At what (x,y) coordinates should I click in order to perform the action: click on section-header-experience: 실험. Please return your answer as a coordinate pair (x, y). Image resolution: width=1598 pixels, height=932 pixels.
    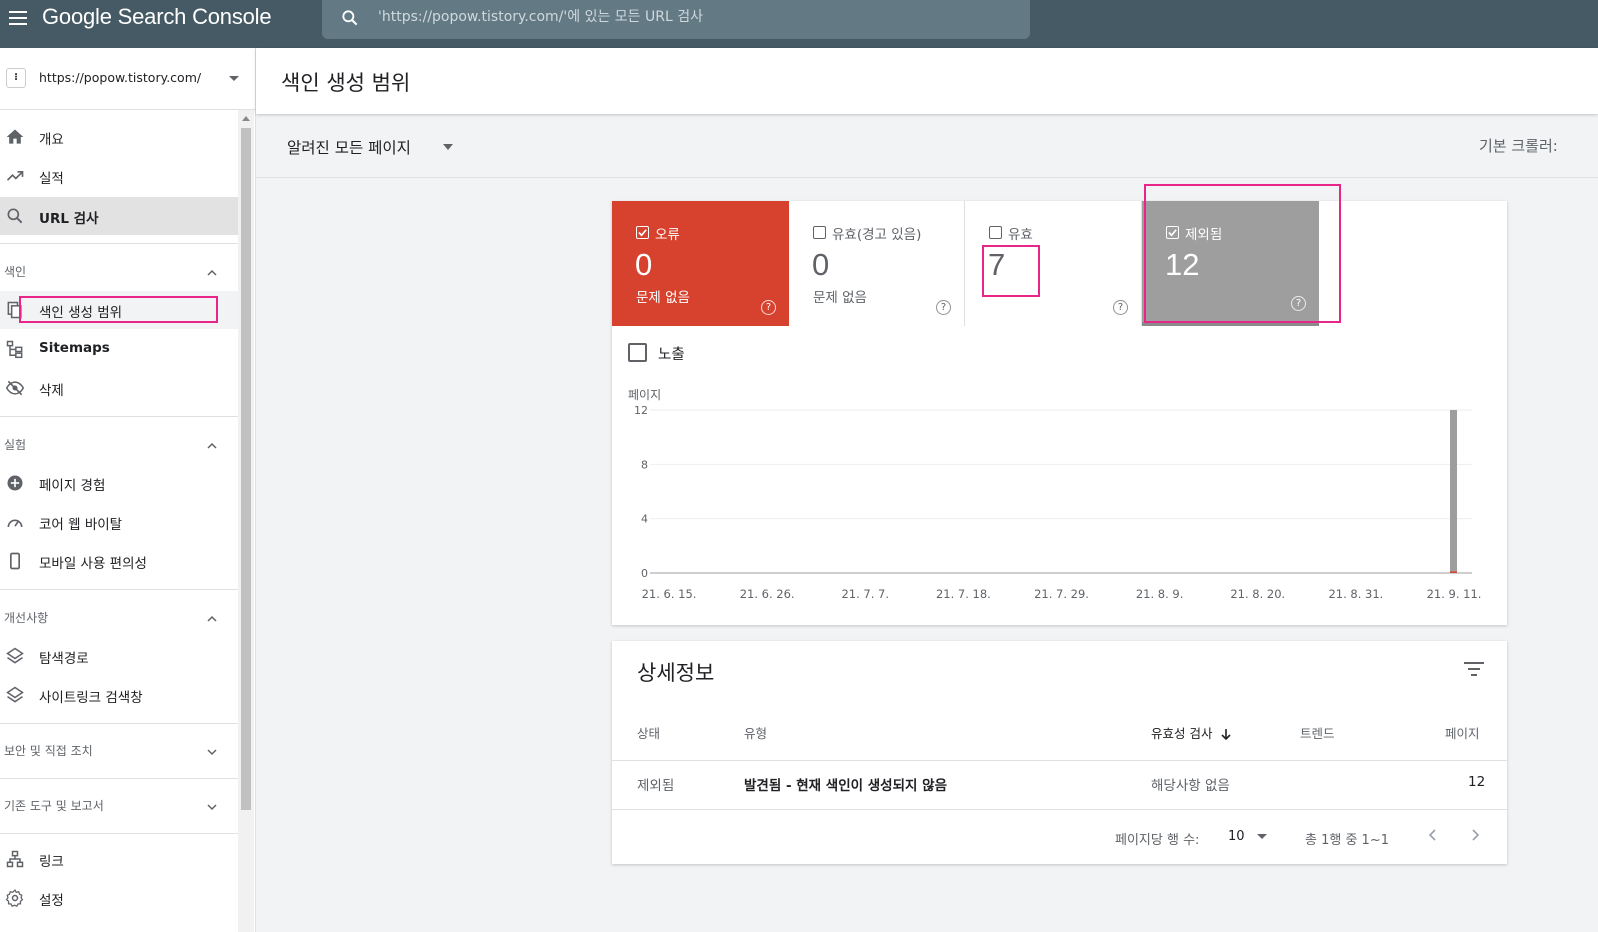
    Looking at the image, I should click on (15, 444).